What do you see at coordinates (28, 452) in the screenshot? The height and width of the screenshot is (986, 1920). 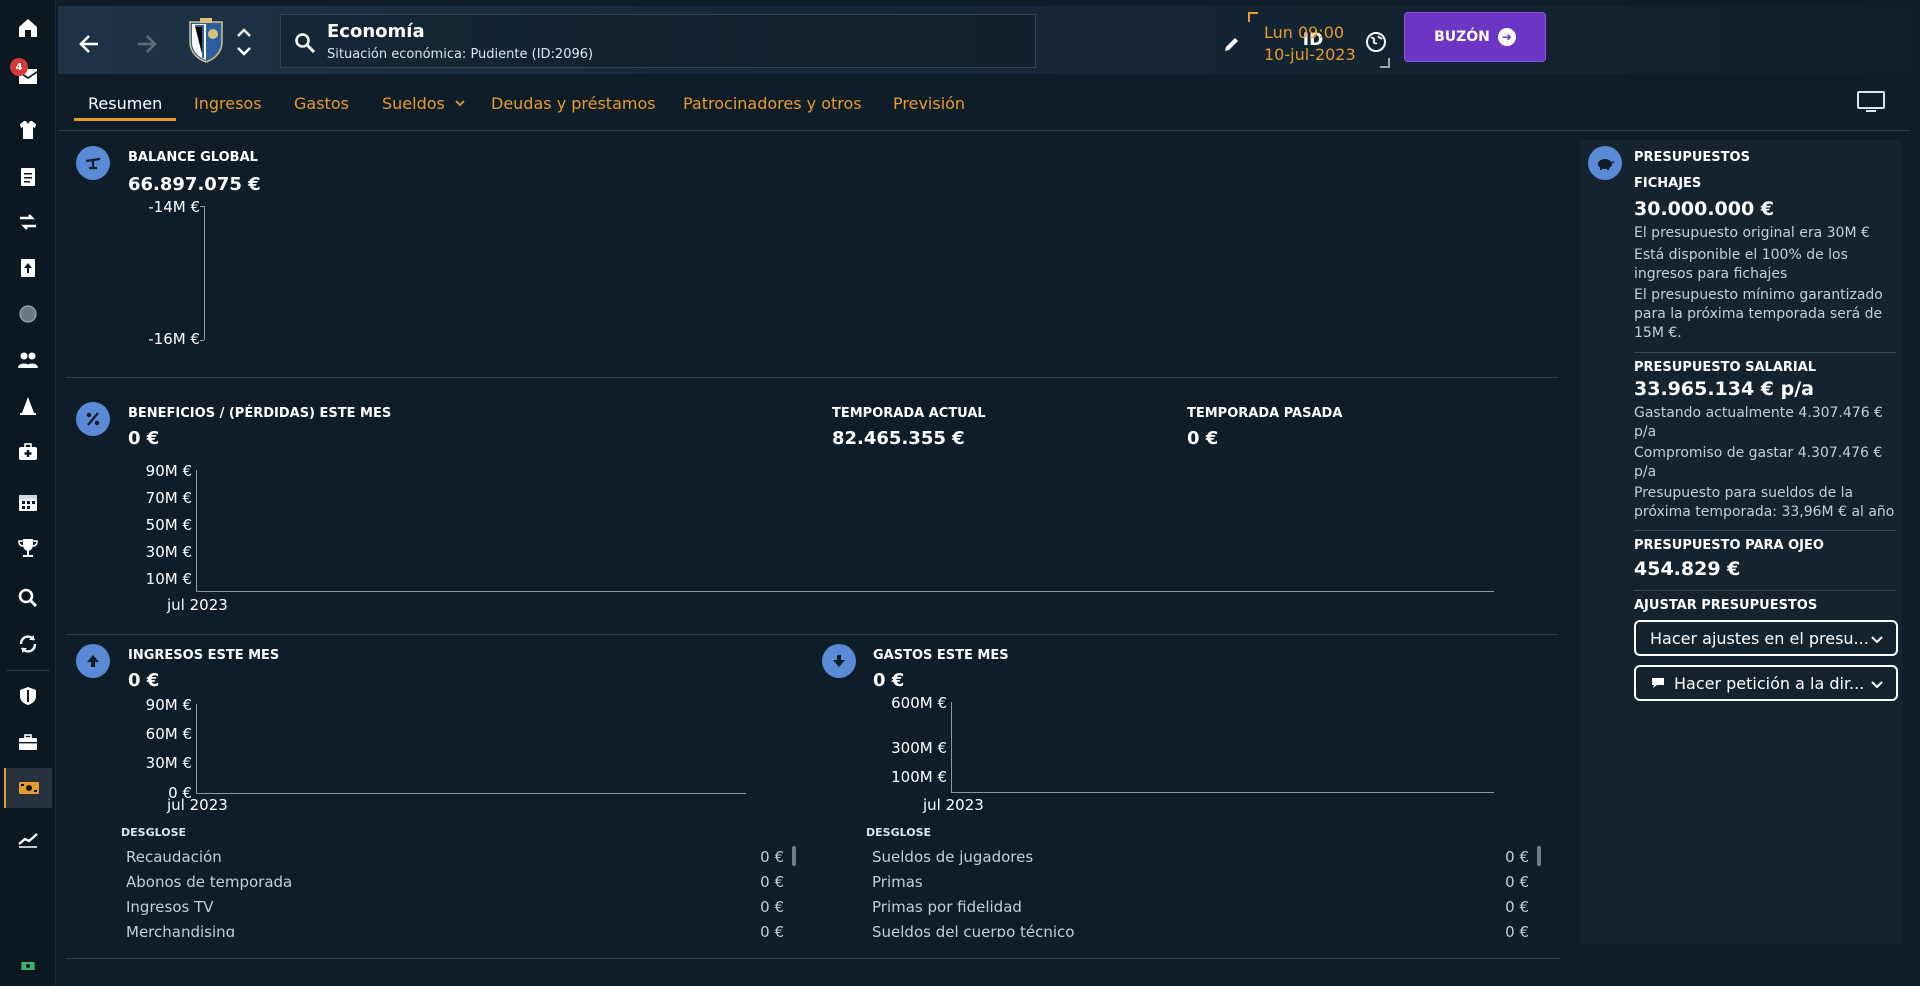 I see `medical-icon` at bounding box center [28, 452].